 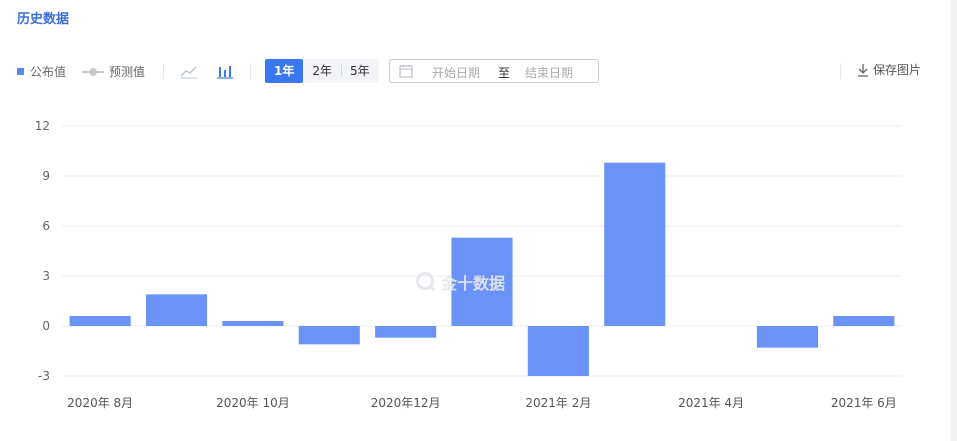 What do you see at coordinates (426, 282) in the screenshot?
I see `watermark-logo-icon` at bounding box center [426, 282].